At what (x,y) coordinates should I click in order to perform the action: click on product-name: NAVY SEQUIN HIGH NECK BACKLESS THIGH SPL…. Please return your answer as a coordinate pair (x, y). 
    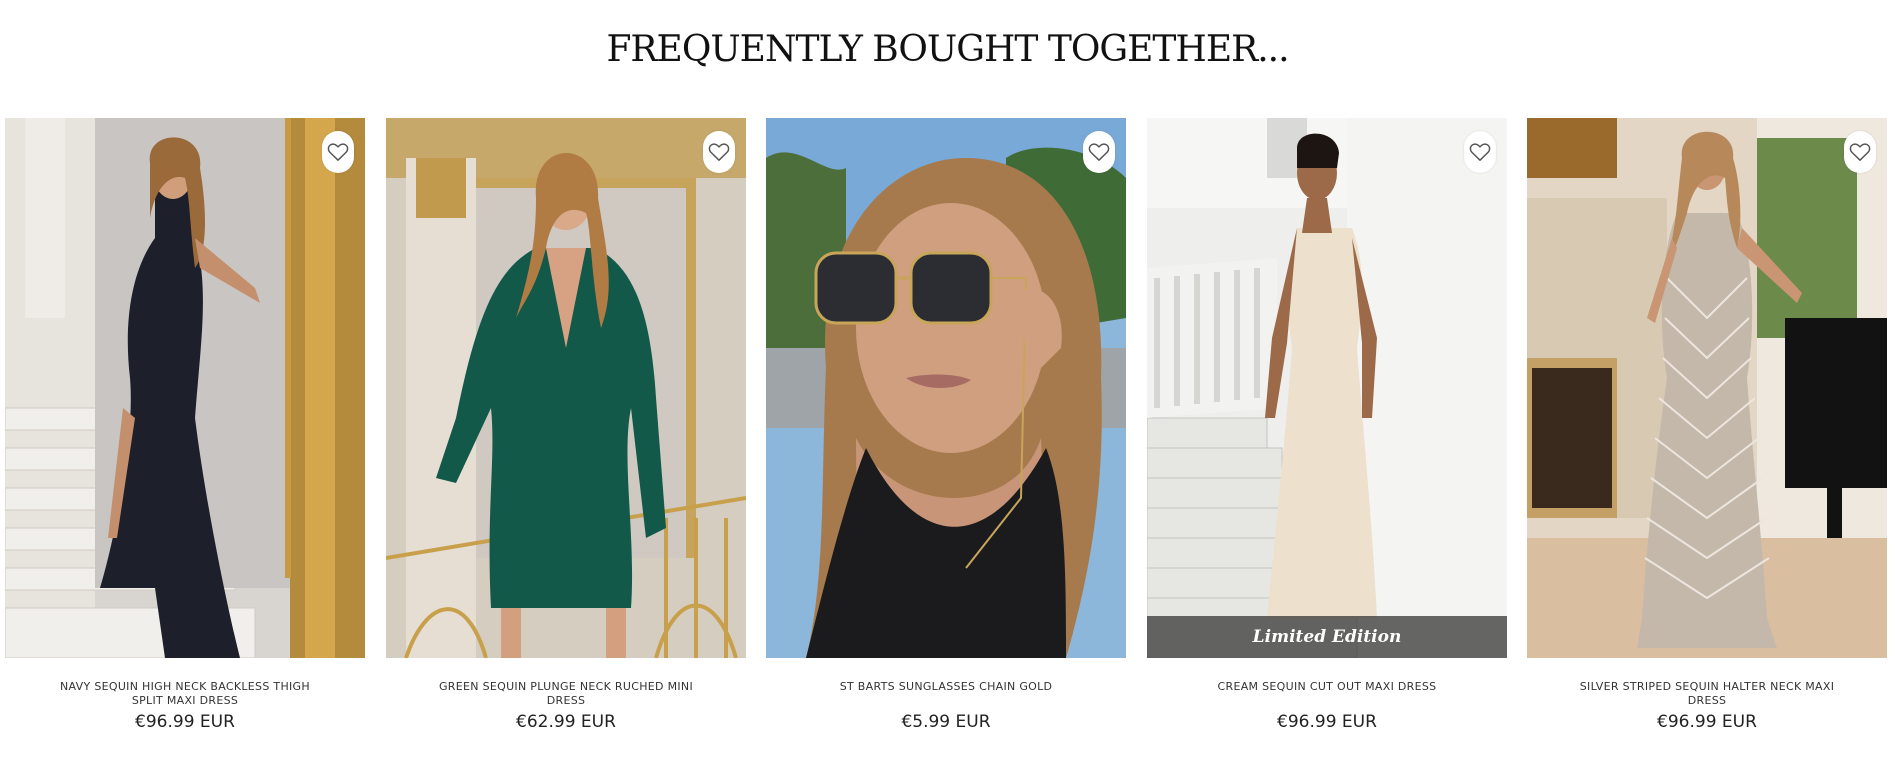
    Looking at the image, I should click on (185, 694).